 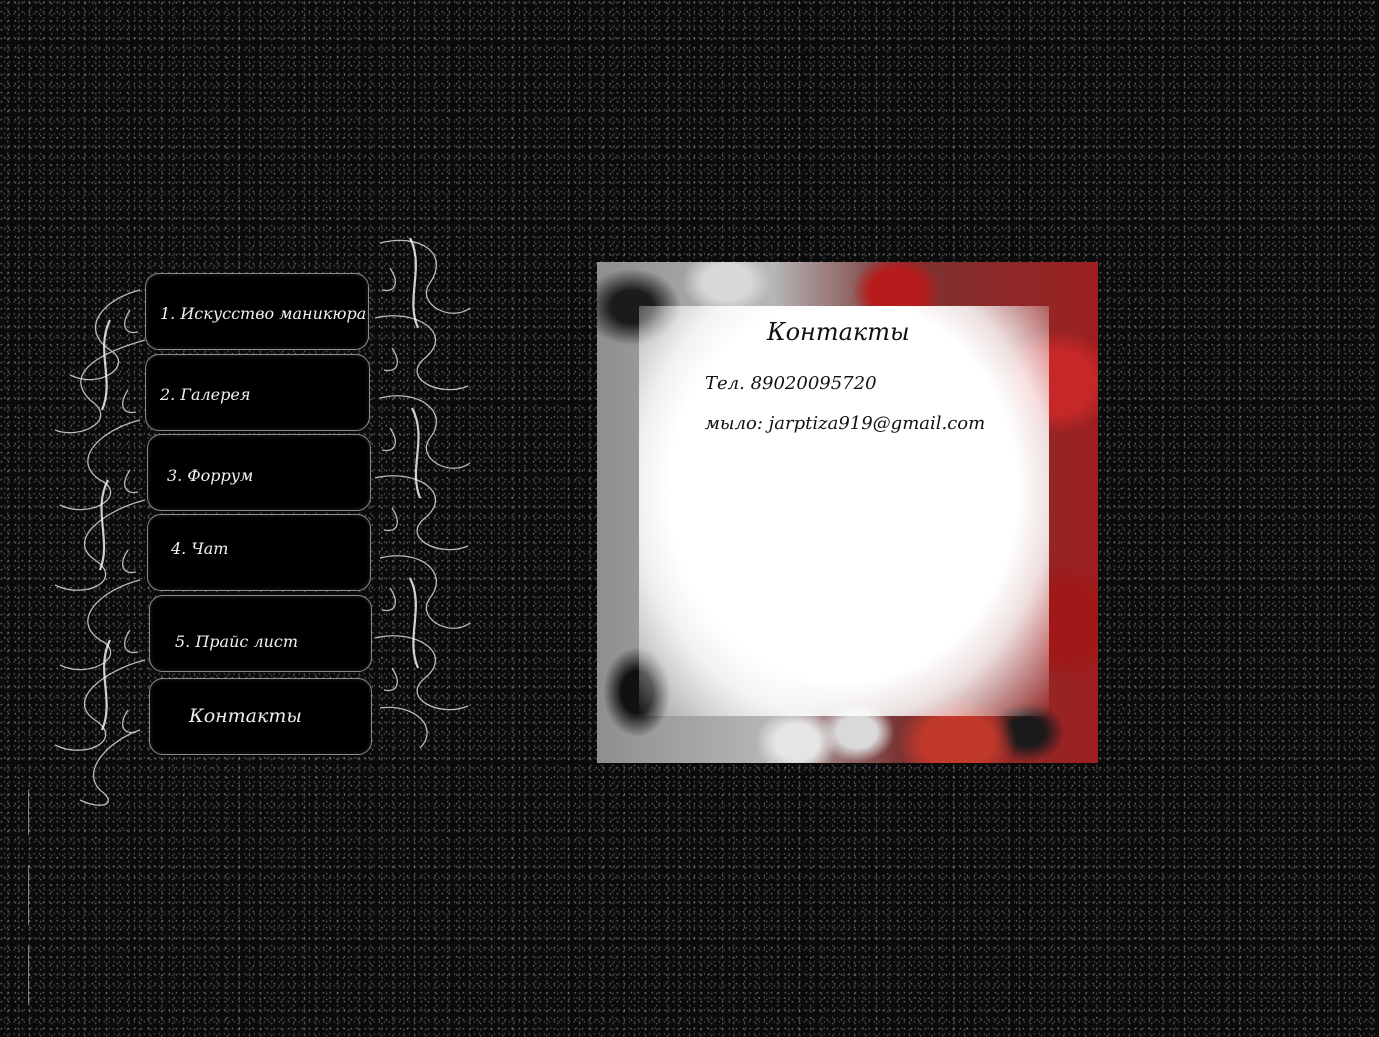 I want to click on contacts-panel-inner, so click(x=844, y=511).